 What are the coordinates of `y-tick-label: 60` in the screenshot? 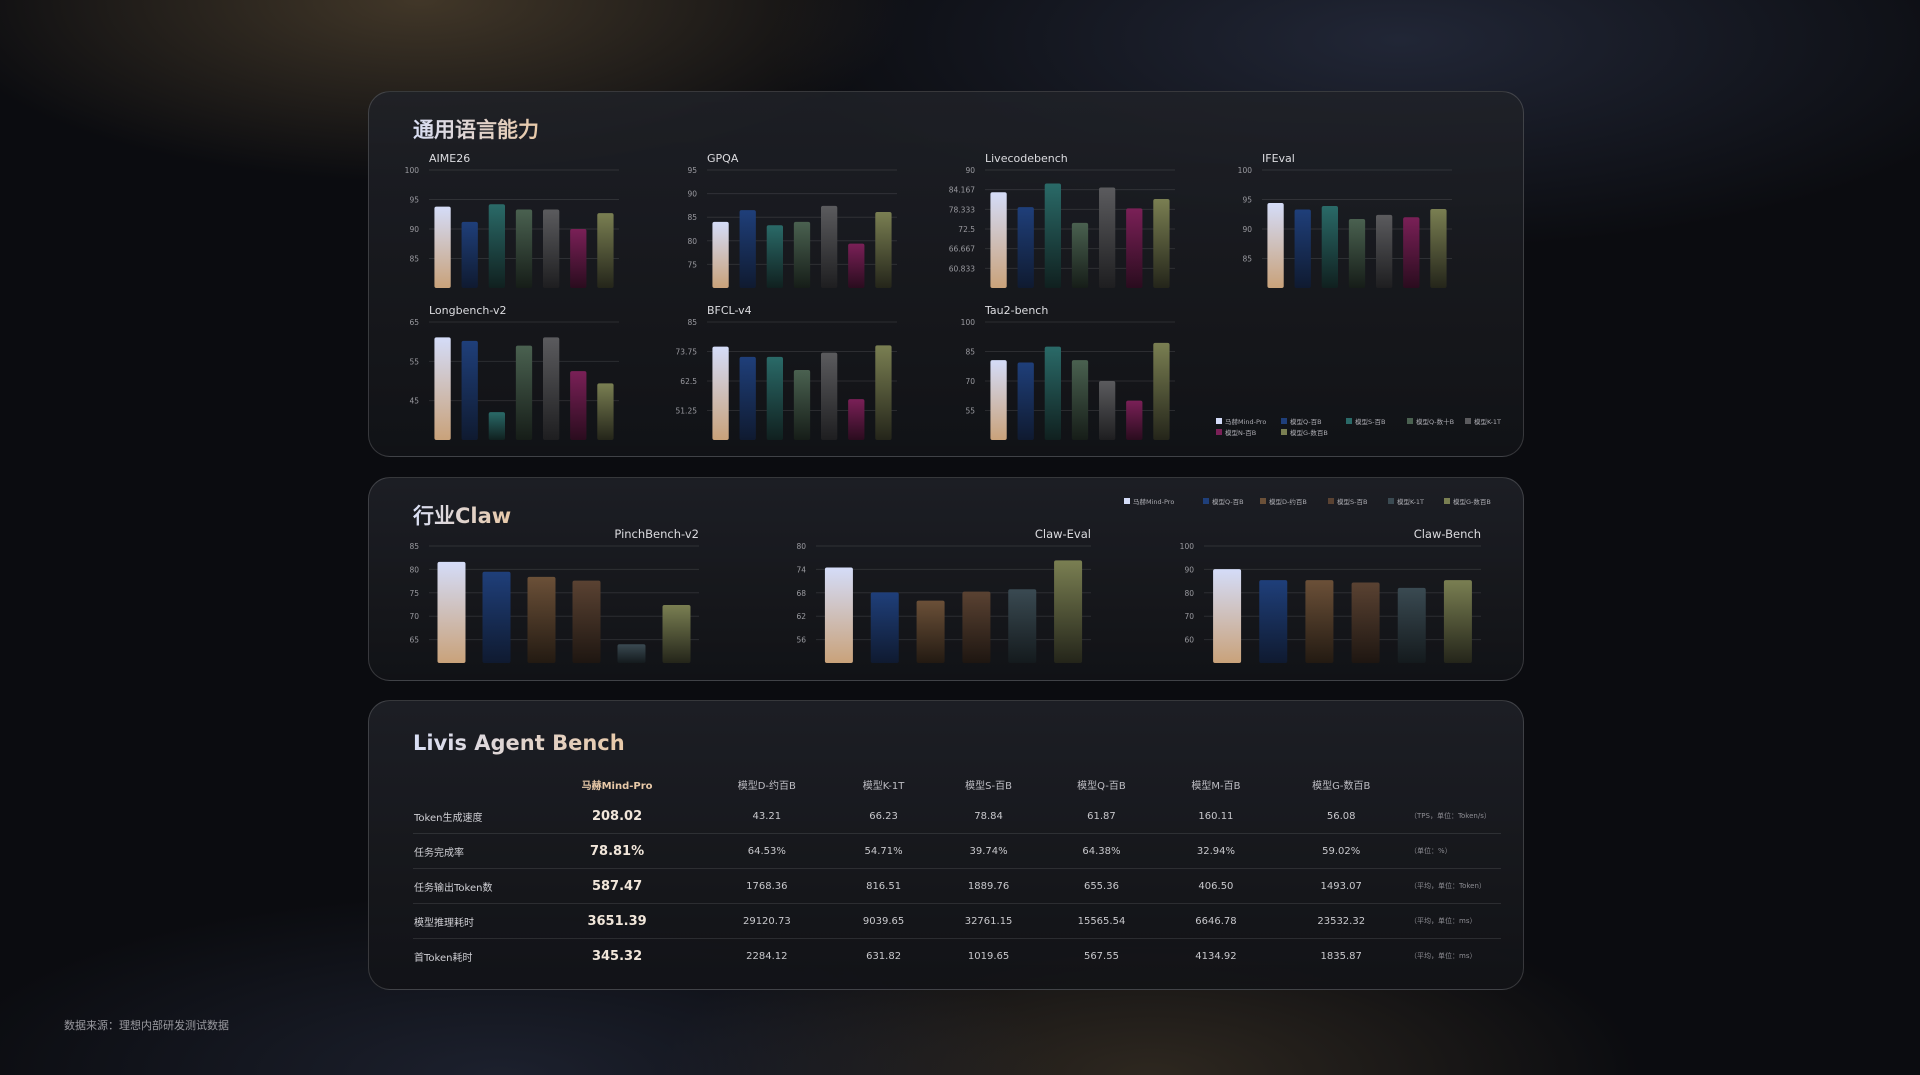 It's located at (1189, 640).